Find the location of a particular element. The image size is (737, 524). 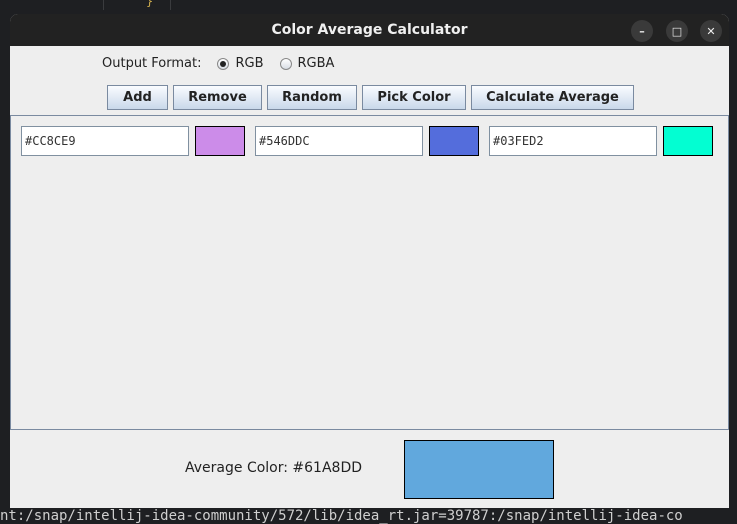

maximize-icon: □ is located at coordinates (677, 31).